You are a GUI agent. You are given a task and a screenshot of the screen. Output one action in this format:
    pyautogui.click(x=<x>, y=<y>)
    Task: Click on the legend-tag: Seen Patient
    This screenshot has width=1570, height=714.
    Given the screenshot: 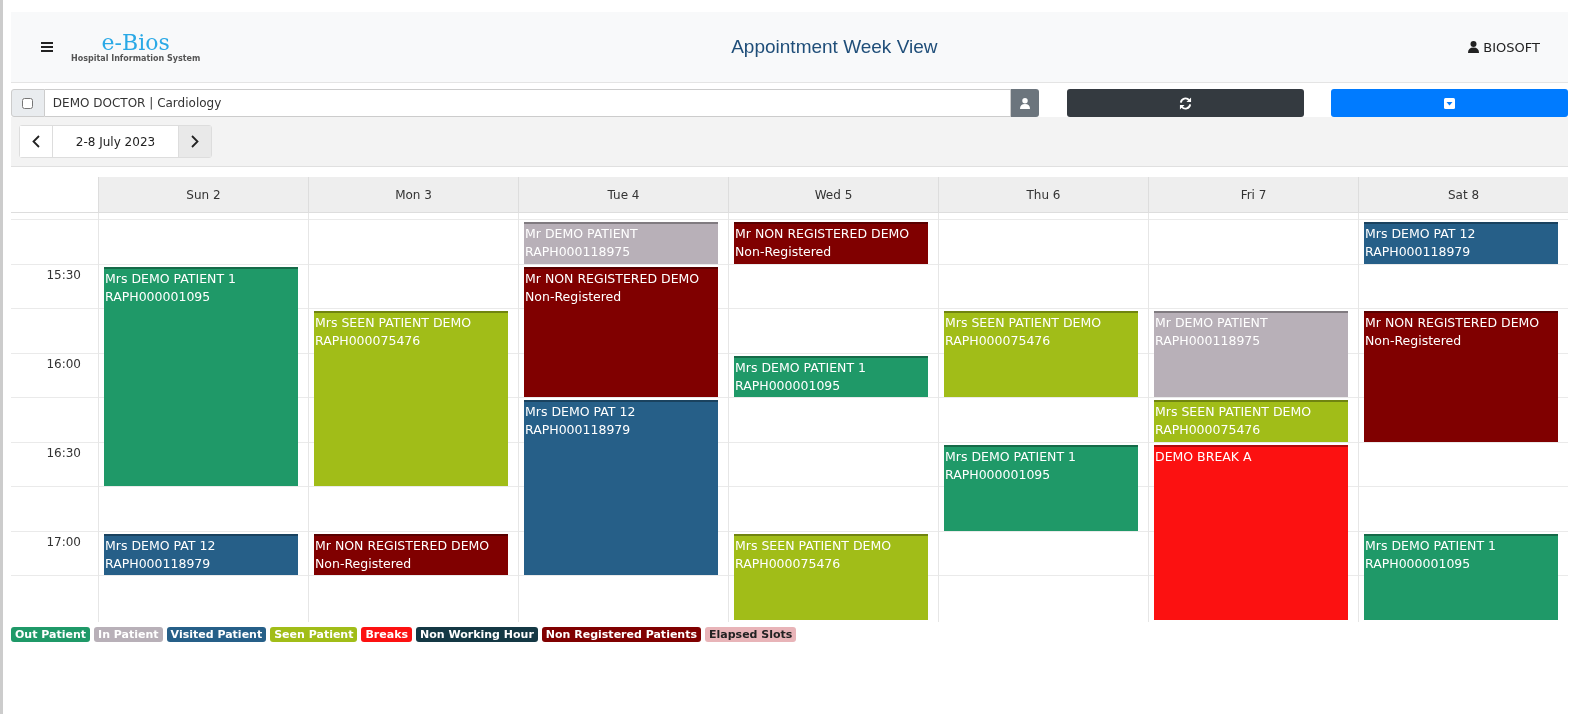 What is the action you would take?
    pyautogui.click(x=314, y=634)
    